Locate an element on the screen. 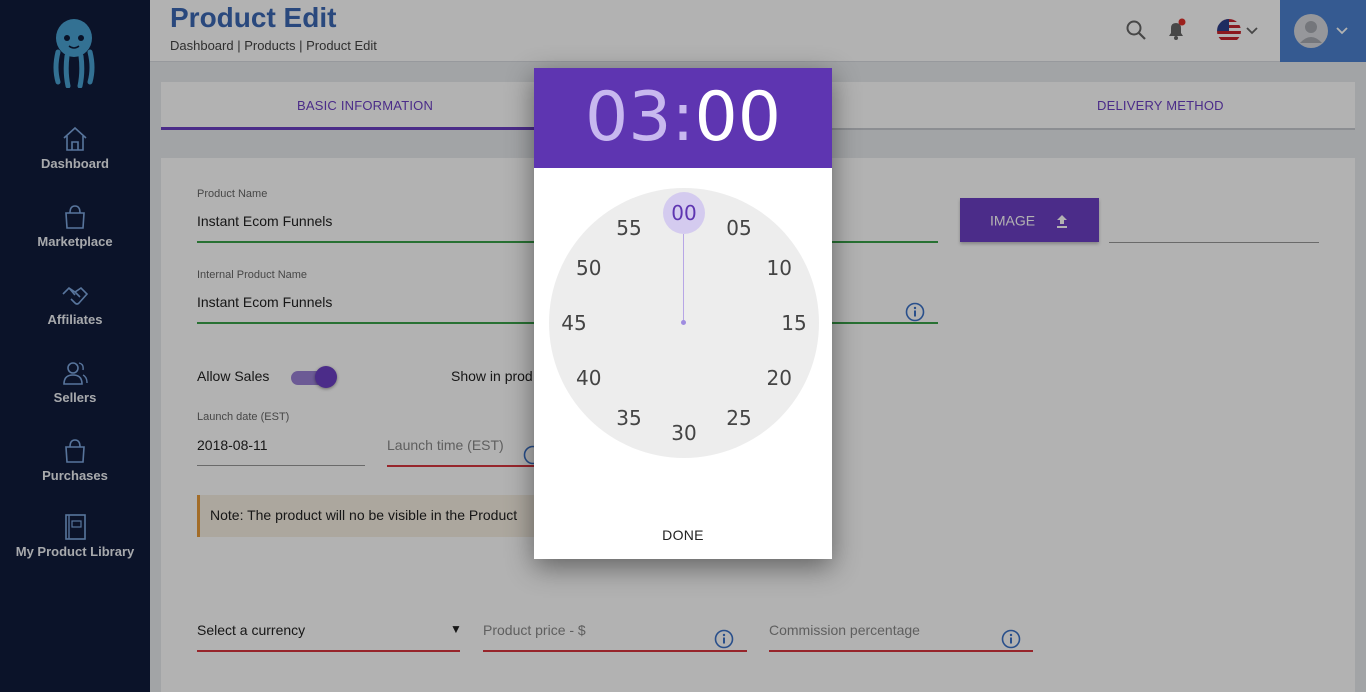 This screenshot has width=1366, height=692. clock-center-dot is located at coordinates (683, 322).